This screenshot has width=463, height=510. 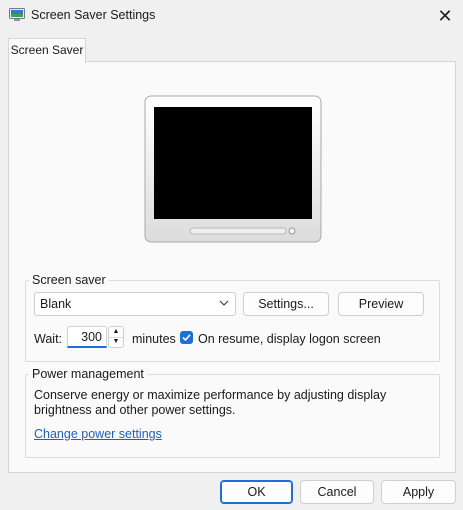 What do you see at coordinates (17, 15) in the screenshot?
I see `screen-saver-app-icon` at bounding box center [17, 15].